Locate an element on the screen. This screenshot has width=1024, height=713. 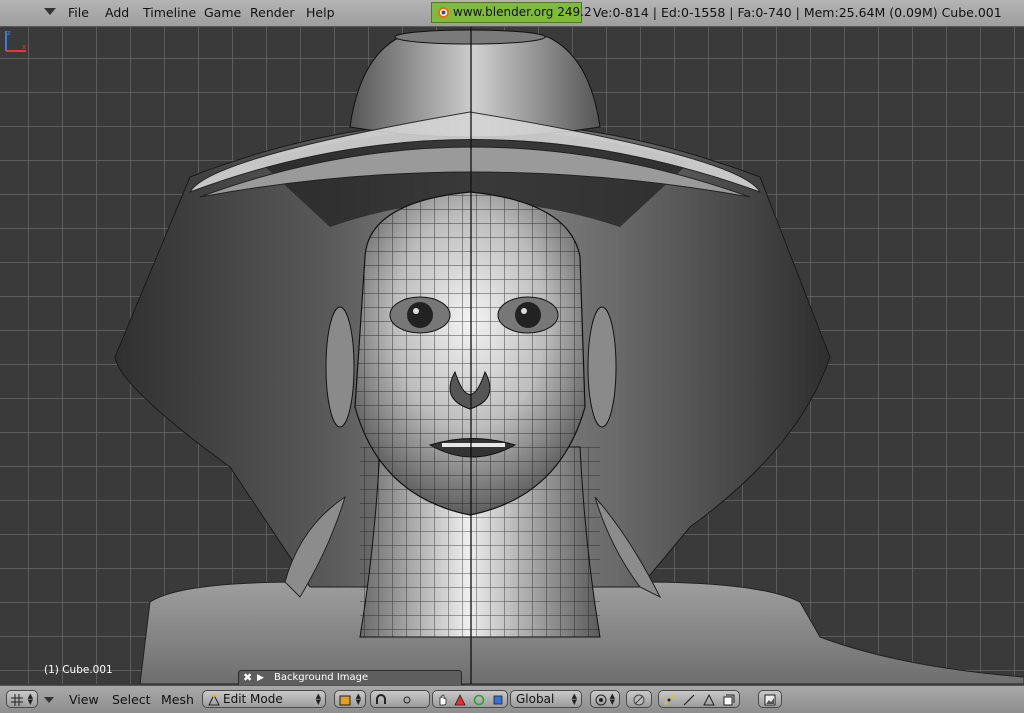
menu-view: View is located at coordinates (84, 699).